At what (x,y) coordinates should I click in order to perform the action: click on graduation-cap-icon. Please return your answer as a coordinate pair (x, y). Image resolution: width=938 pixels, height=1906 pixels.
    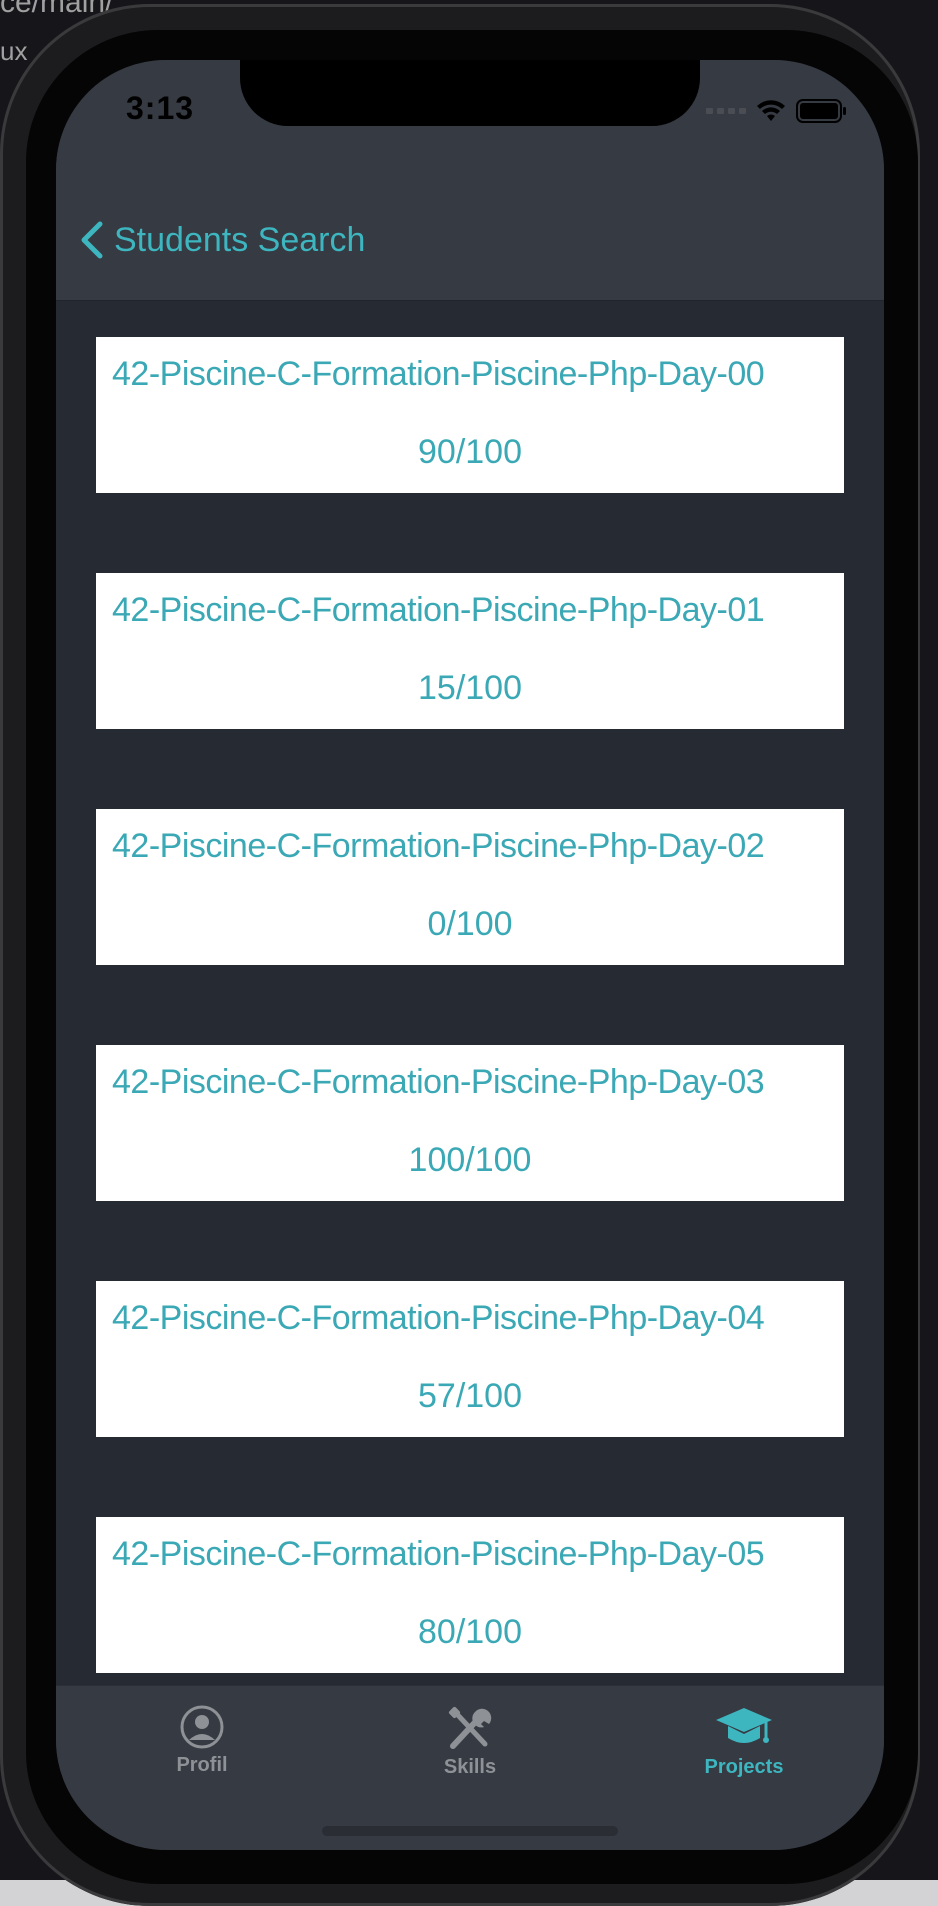
    Looking at the image, I should click on (744, 1725).